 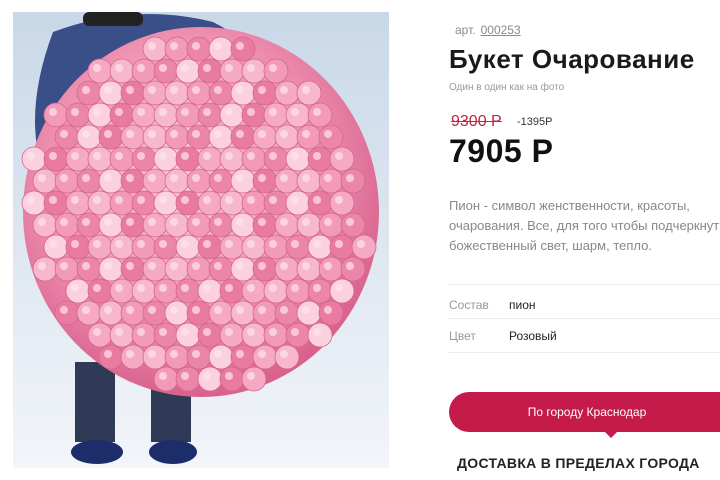 What do you see at coordinates (462, 336) in the screenshot?
I see `spec-label-color: Цвет` at bounding box center [462, 336].